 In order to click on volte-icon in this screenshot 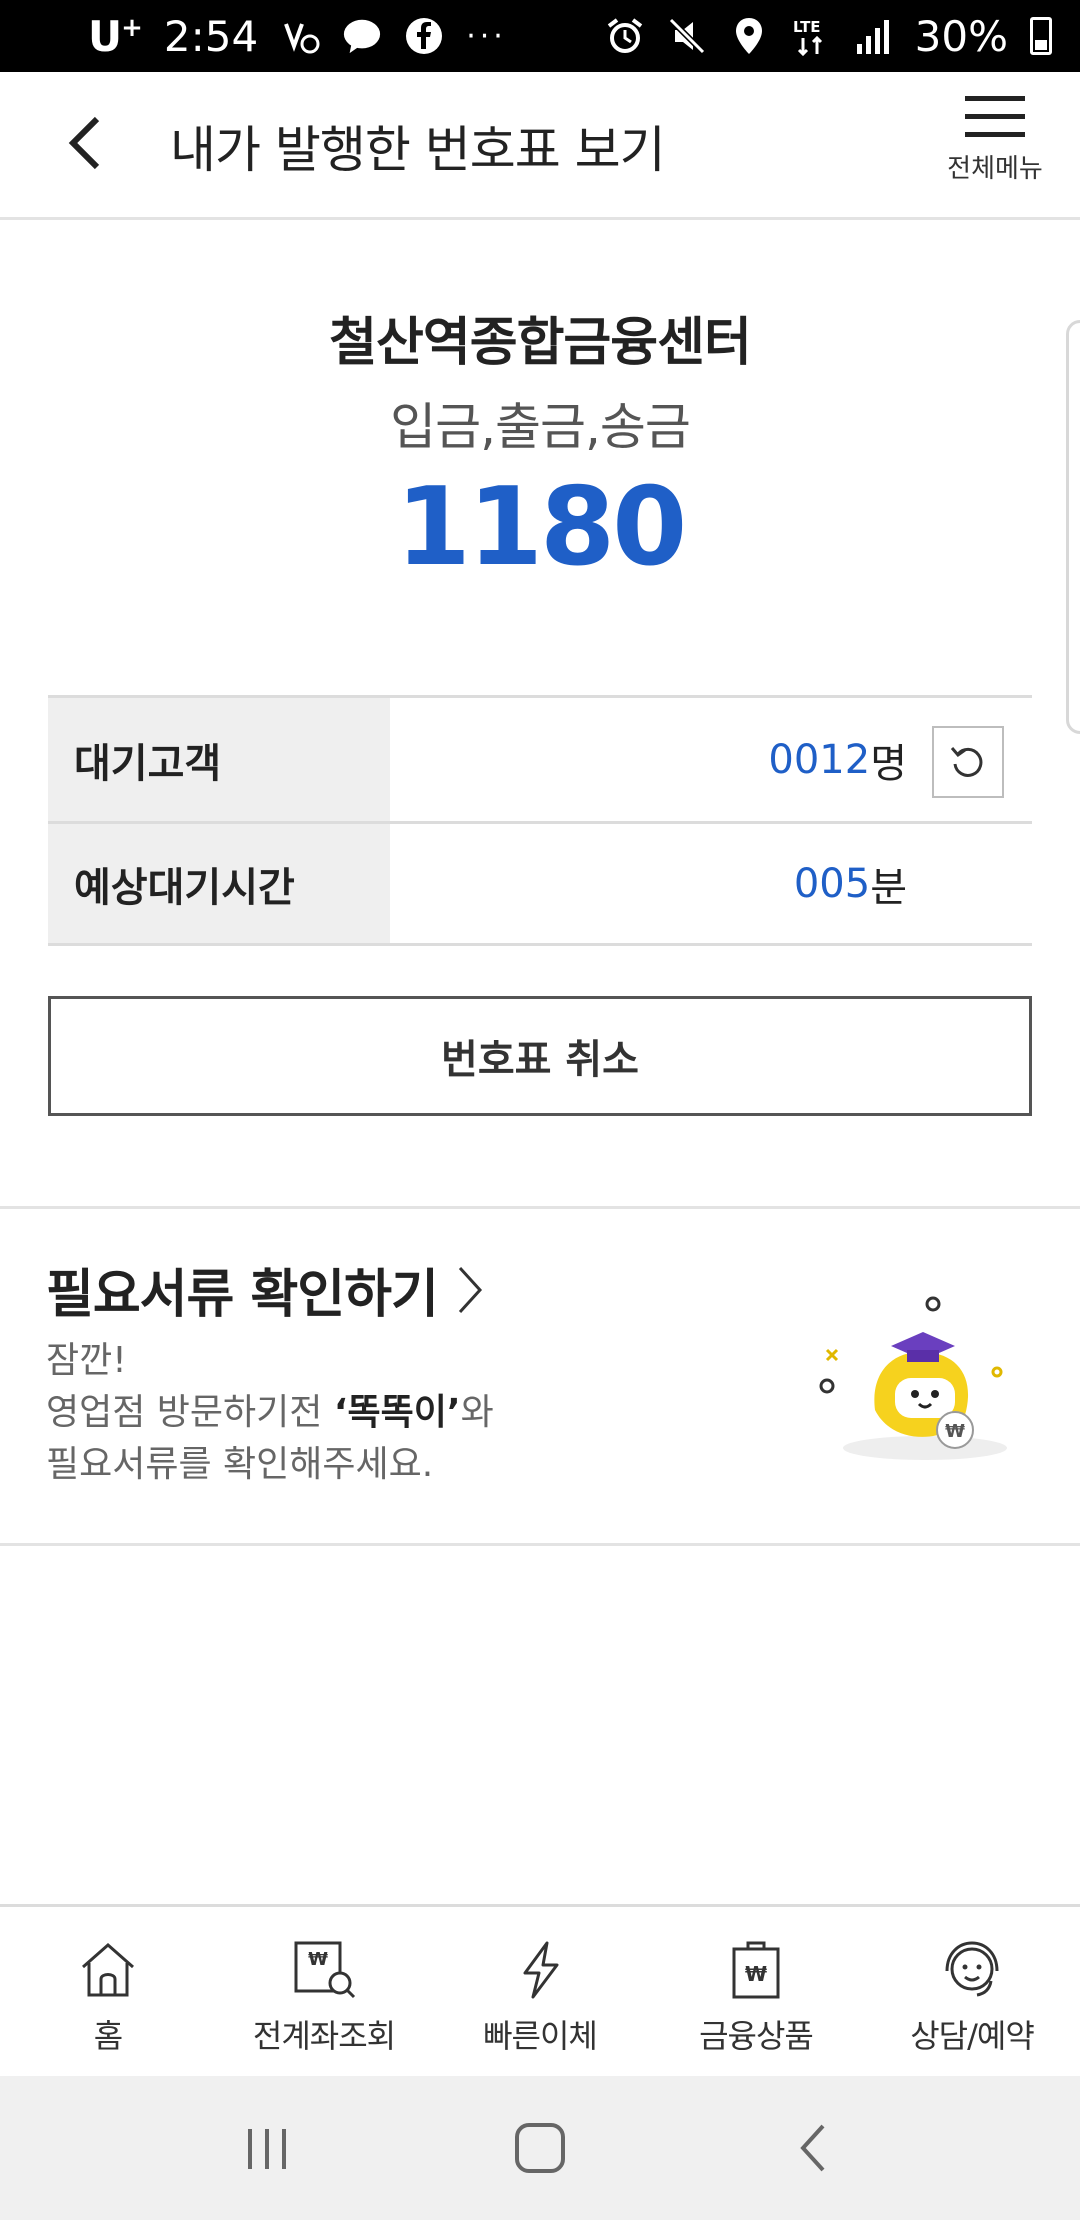, I will do `click(300, 36)`.